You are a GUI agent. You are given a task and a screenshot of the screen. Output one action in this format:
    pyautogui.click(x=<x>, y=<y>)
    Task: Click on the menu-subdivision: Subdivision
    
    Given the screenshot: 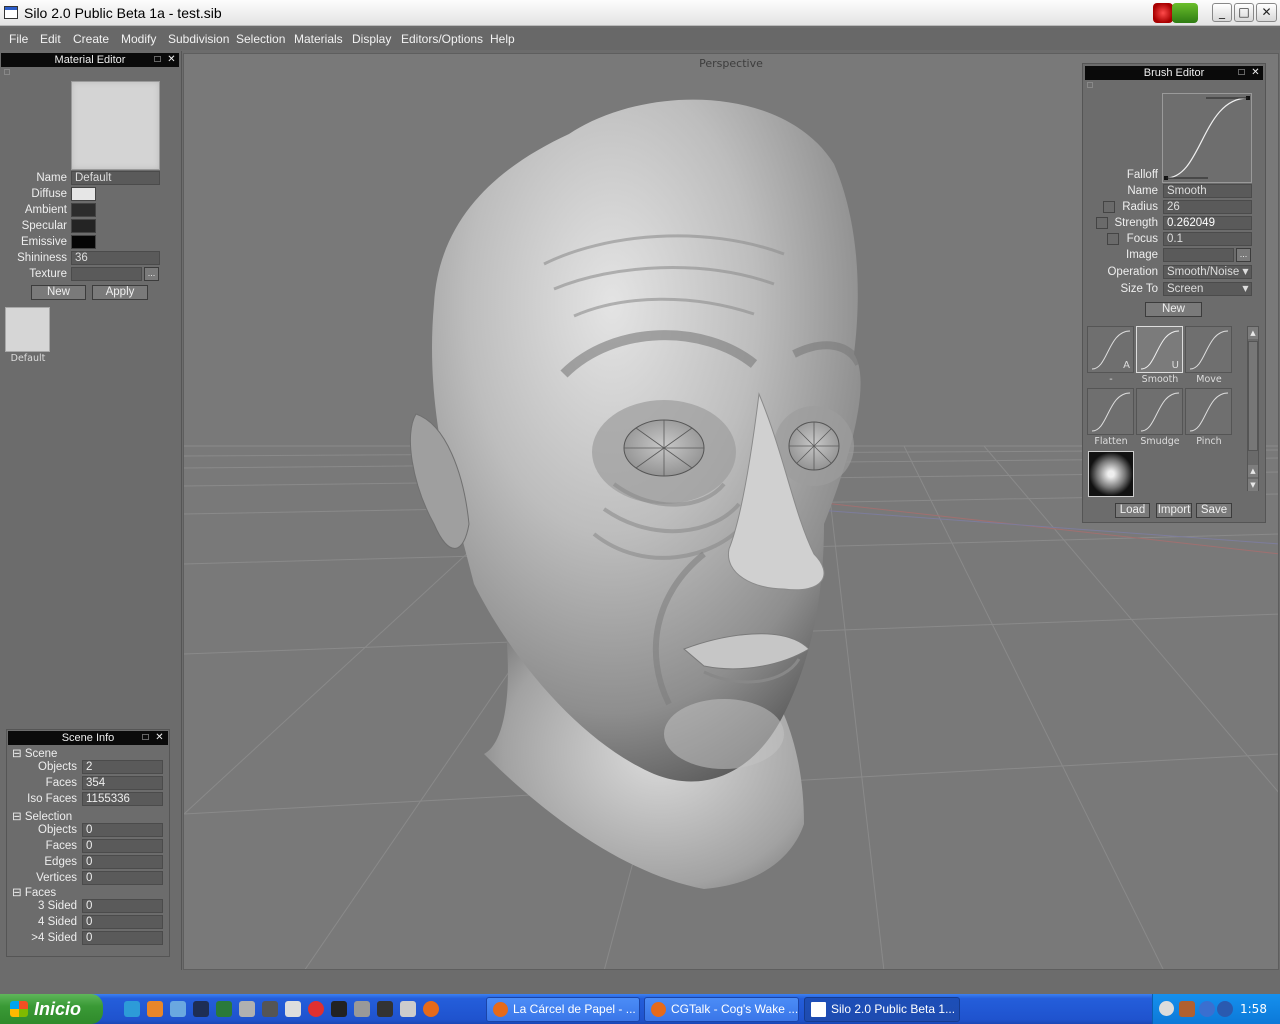 What is the action you would take?
    pyautogui.click(x=198, y=39)
    